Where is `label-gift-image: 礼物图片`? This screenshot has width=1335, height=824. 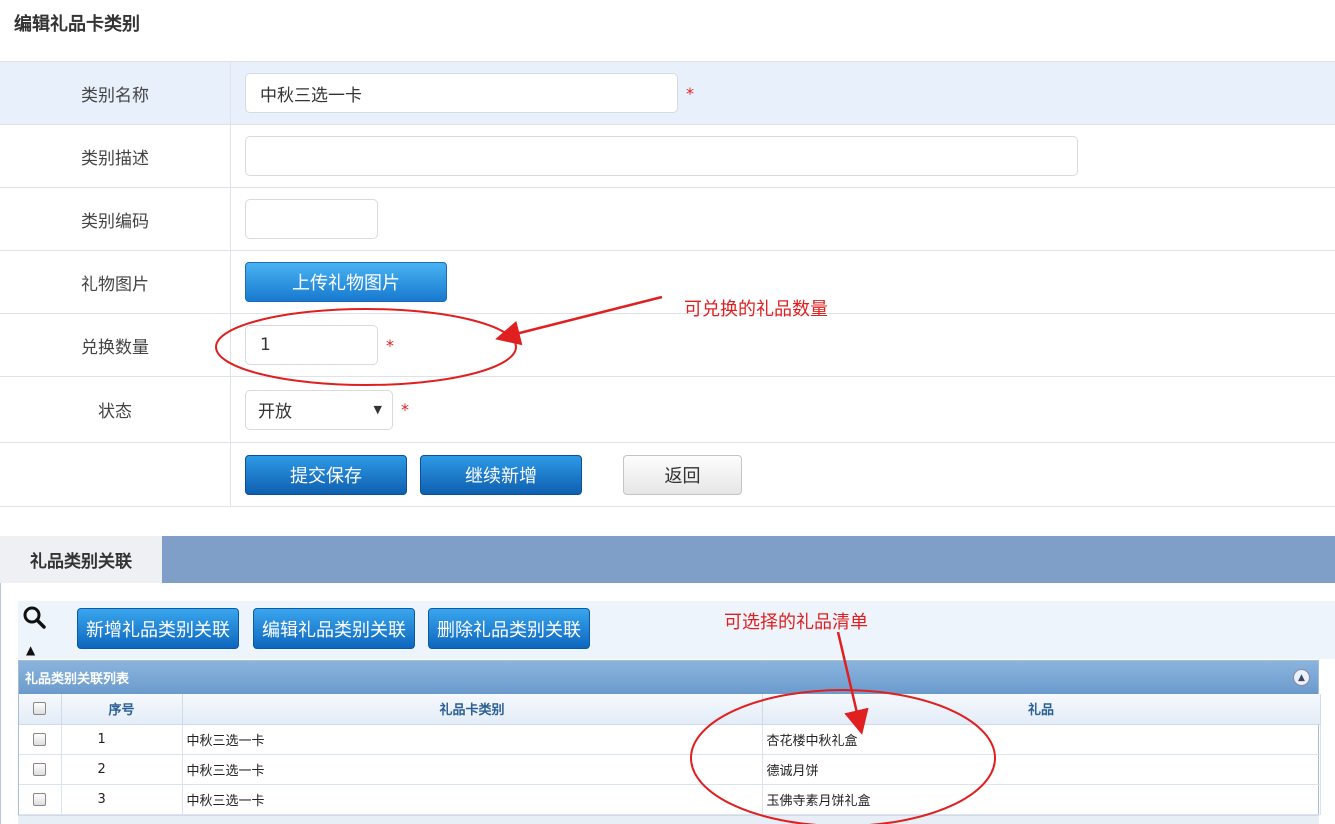 label-gift-image: 礼物图片 is located at coordinates (115, 282).